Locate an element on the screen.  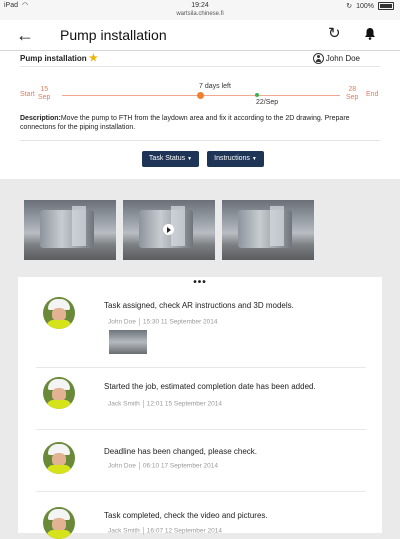
task-name: Pump installation is located at coordinates (53, 58).